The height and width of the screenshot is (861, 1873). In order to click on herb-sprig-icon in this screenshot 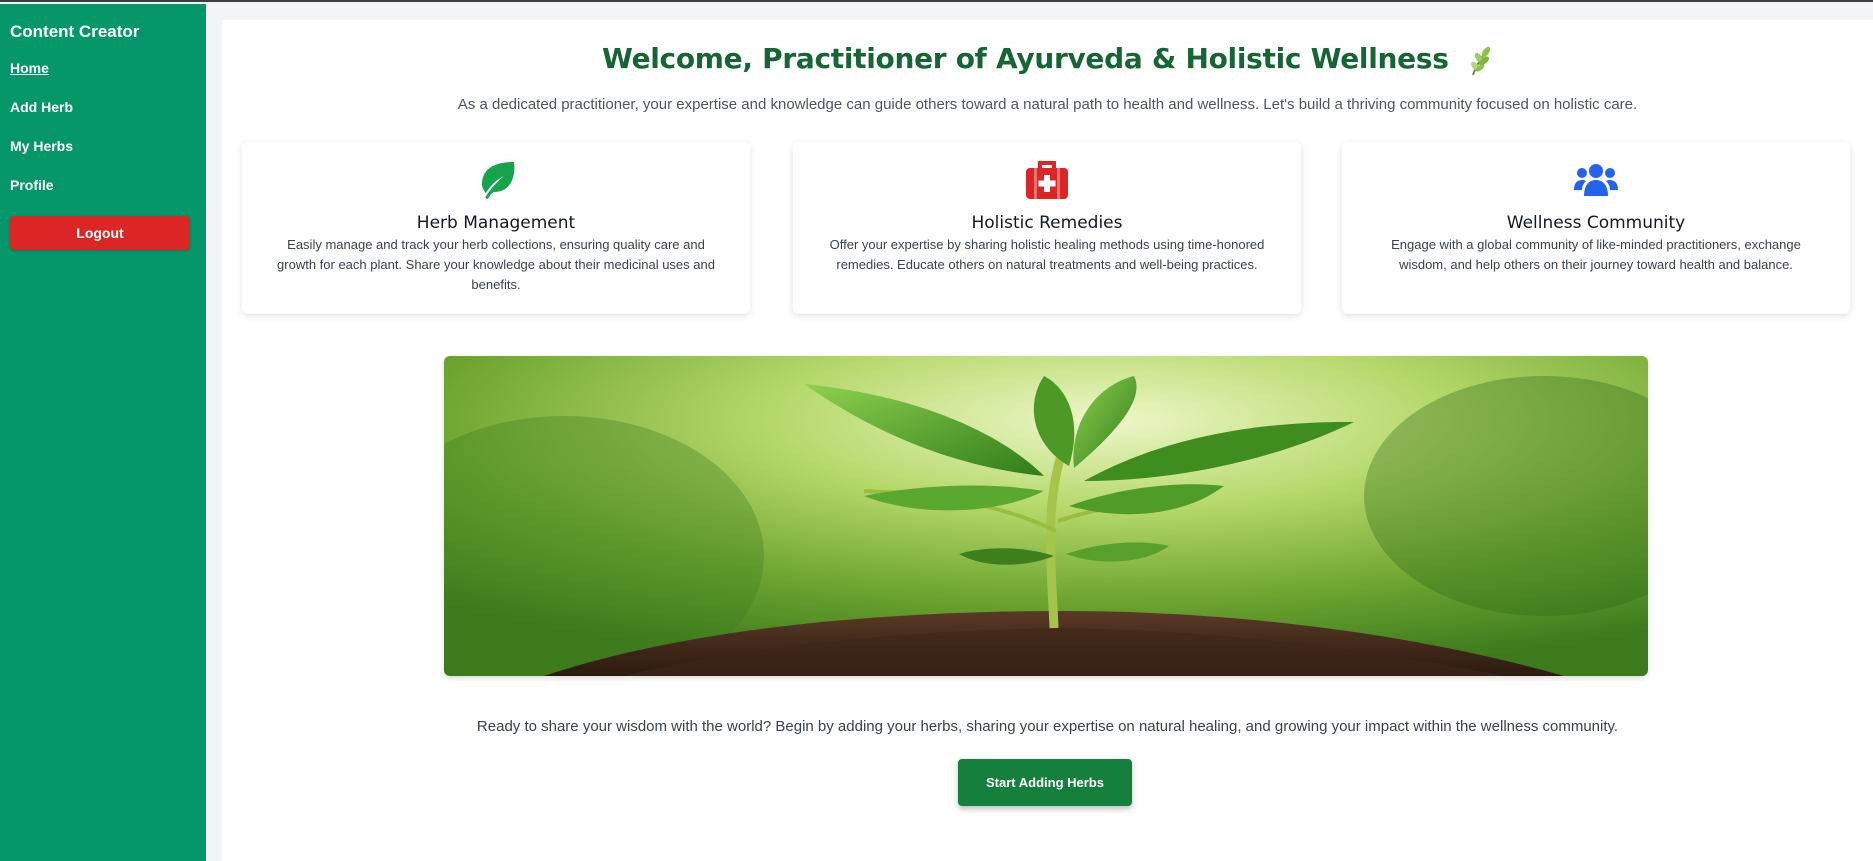, I will do `click(1480, 63)`.